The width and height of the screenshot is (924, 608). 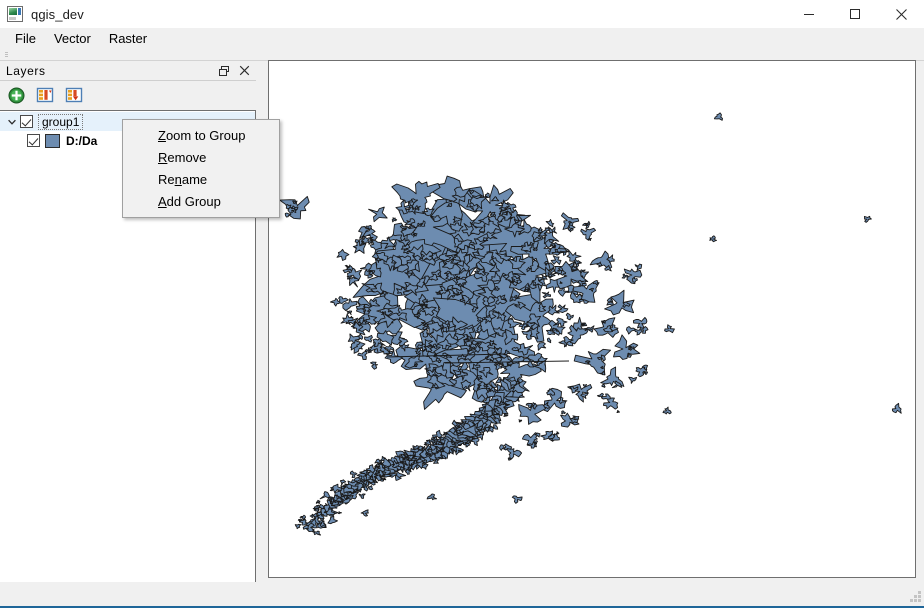 I want to click on layers-panel-header: Layers, so click(x=128, y=71).